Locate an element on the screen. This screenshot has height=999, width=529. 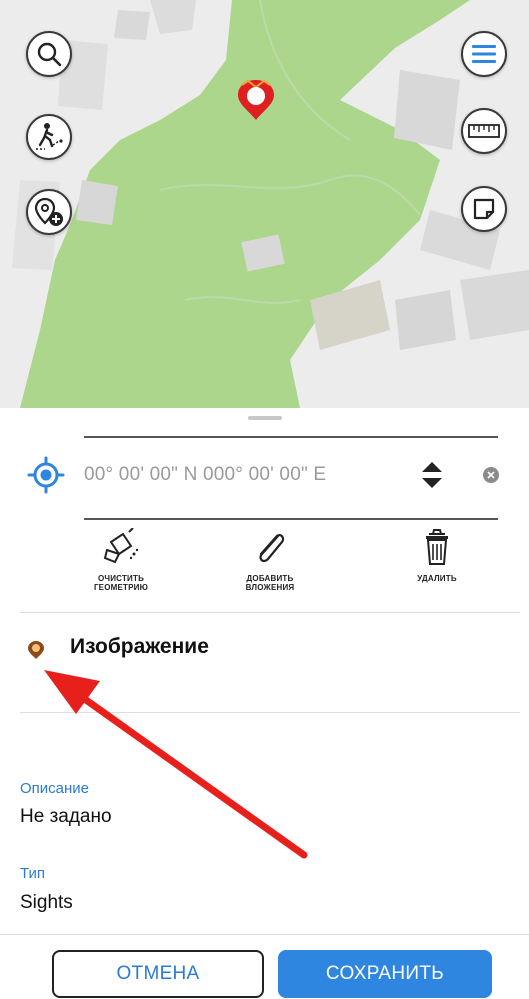
layer-title: Изображение is located at coordinates (139, 646).